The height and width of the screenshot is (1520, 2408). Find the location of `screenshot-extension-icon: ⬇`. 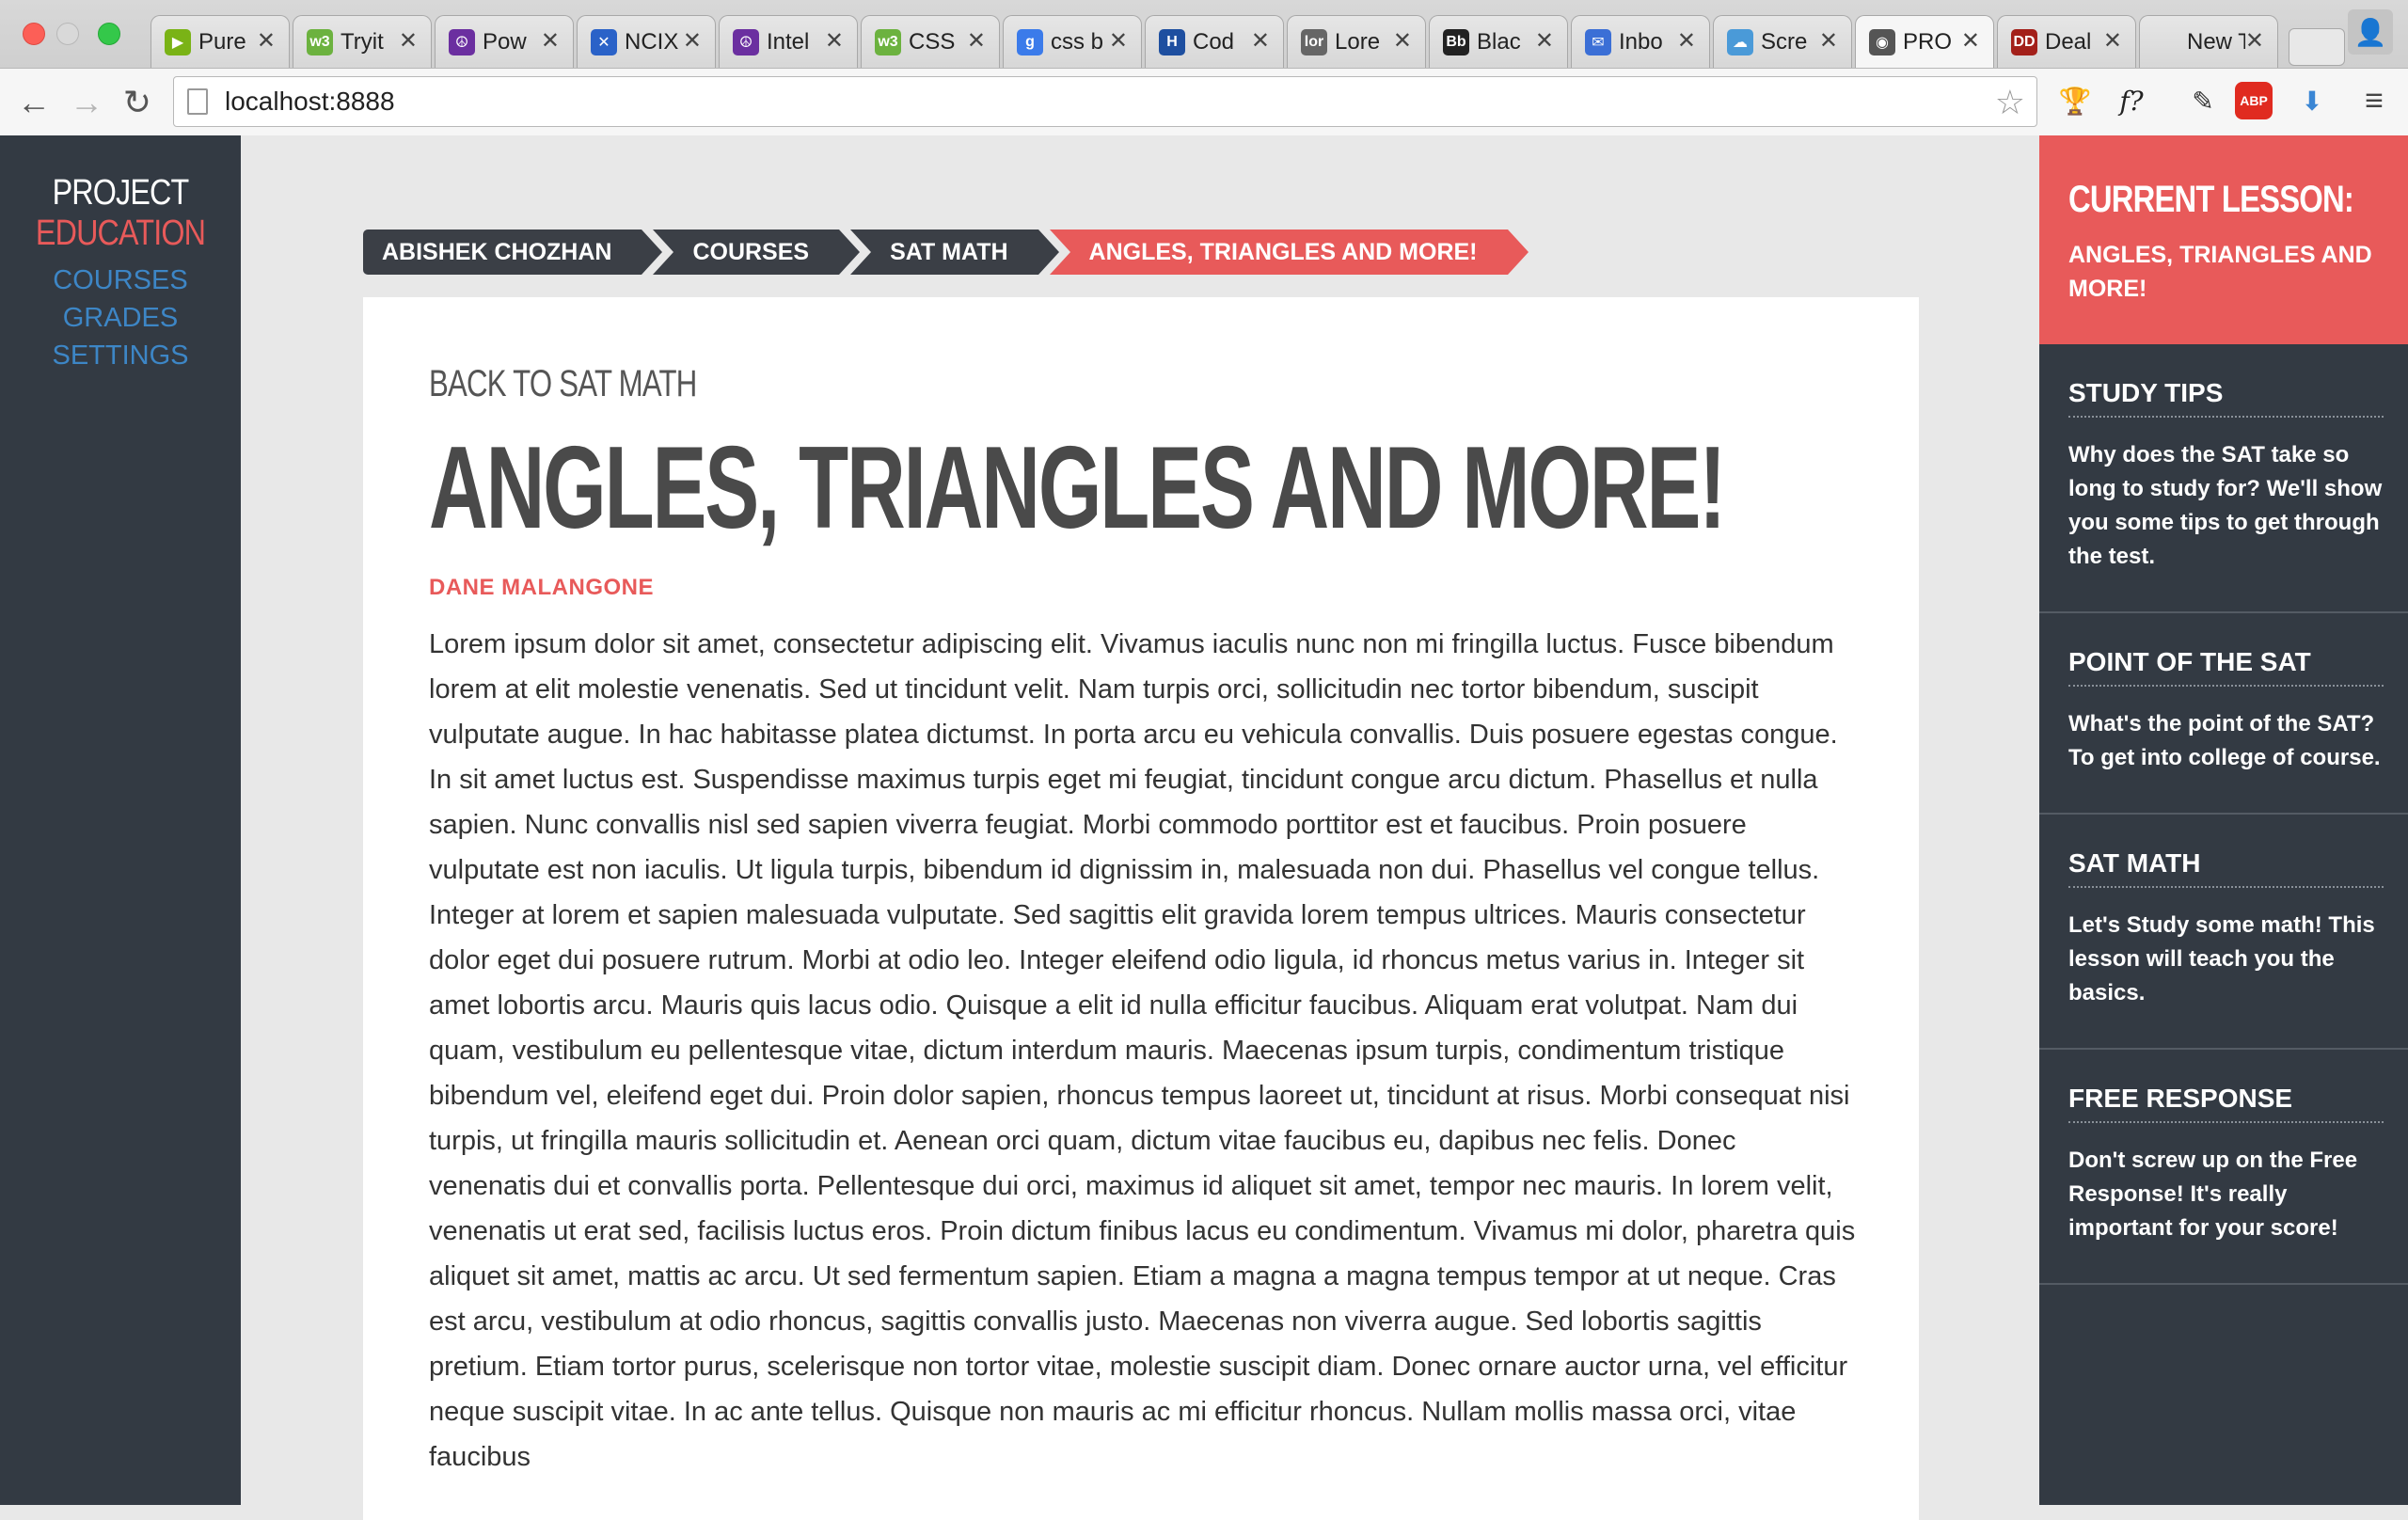

screenshot-extension-icon: ⬇ is located at coordinates (2312, 100).